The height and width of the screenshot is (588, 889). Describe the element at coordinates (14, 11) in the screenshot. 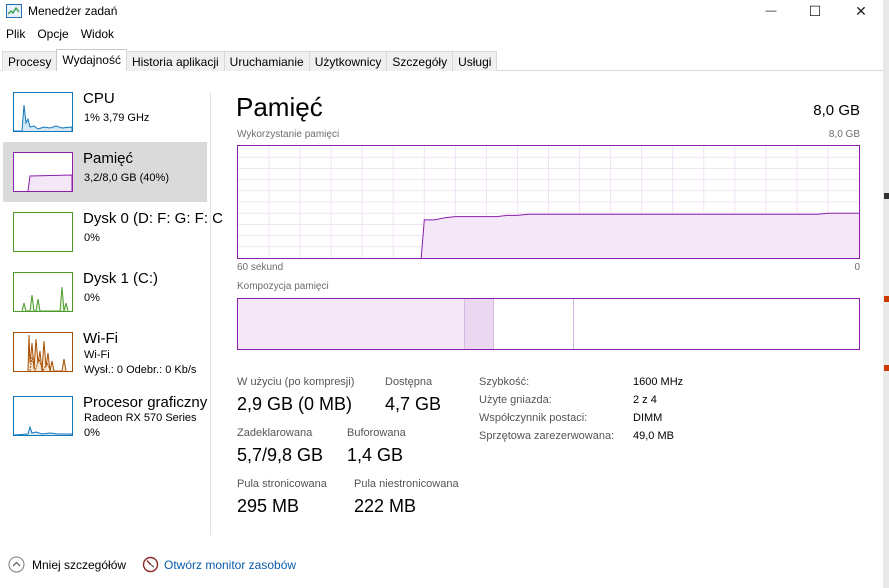

I see `task-manager-icon` at that location.